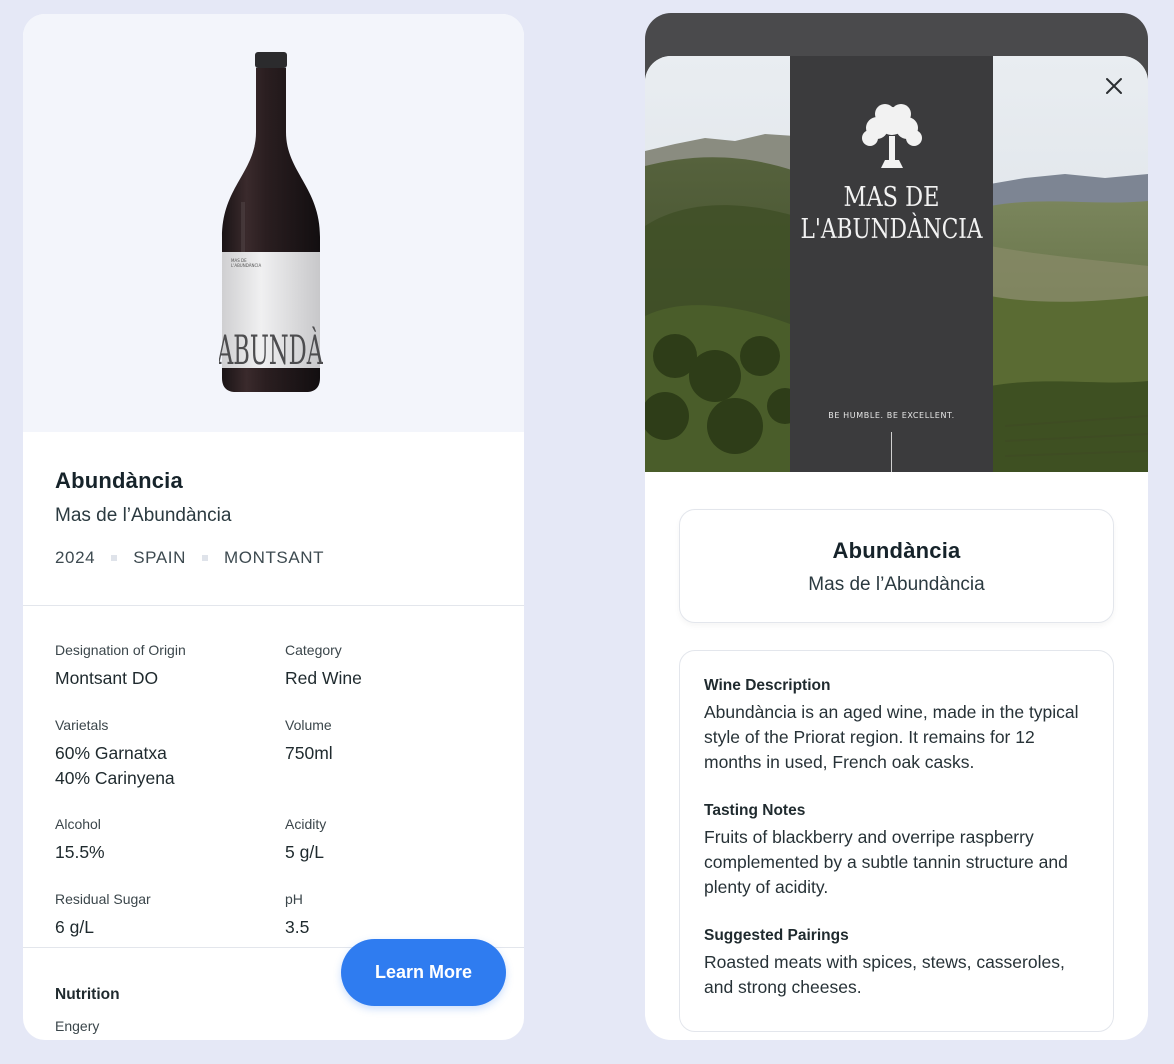  I want to click on brand-tagline: BE HUMBLE. BE EXCELLENT., so click(891, 415).